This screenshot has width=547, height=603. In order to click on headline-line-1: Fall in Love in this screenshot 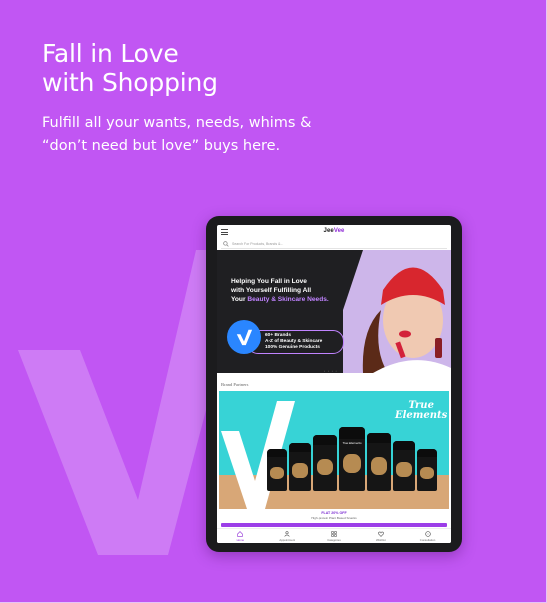, I will do `click(110, 53)`.